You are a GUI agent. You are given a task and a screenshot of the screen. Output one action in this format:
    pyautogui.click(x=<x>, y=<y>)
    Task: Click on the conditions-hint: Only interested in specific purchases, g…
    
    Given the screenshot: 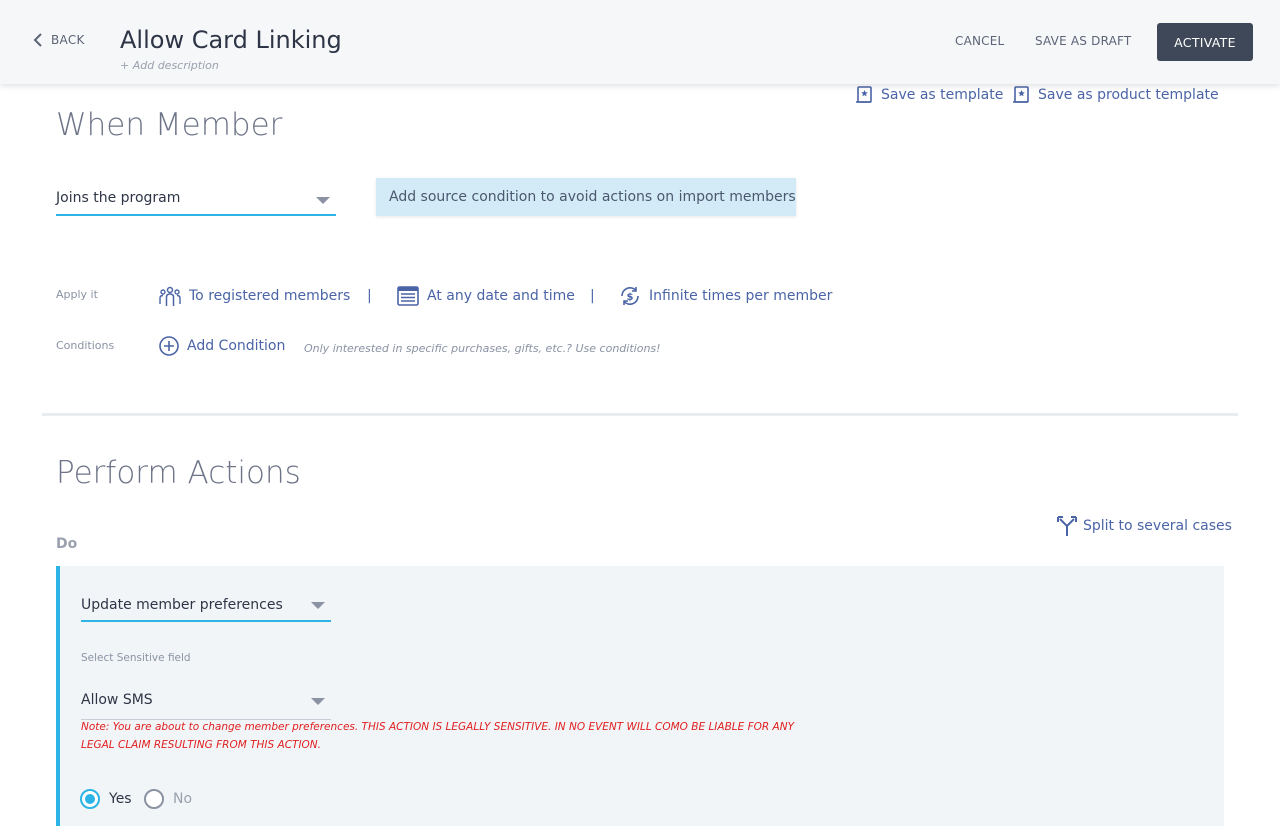 What is the action you would take?
    pyautogui.click(x=482, y=348)
    